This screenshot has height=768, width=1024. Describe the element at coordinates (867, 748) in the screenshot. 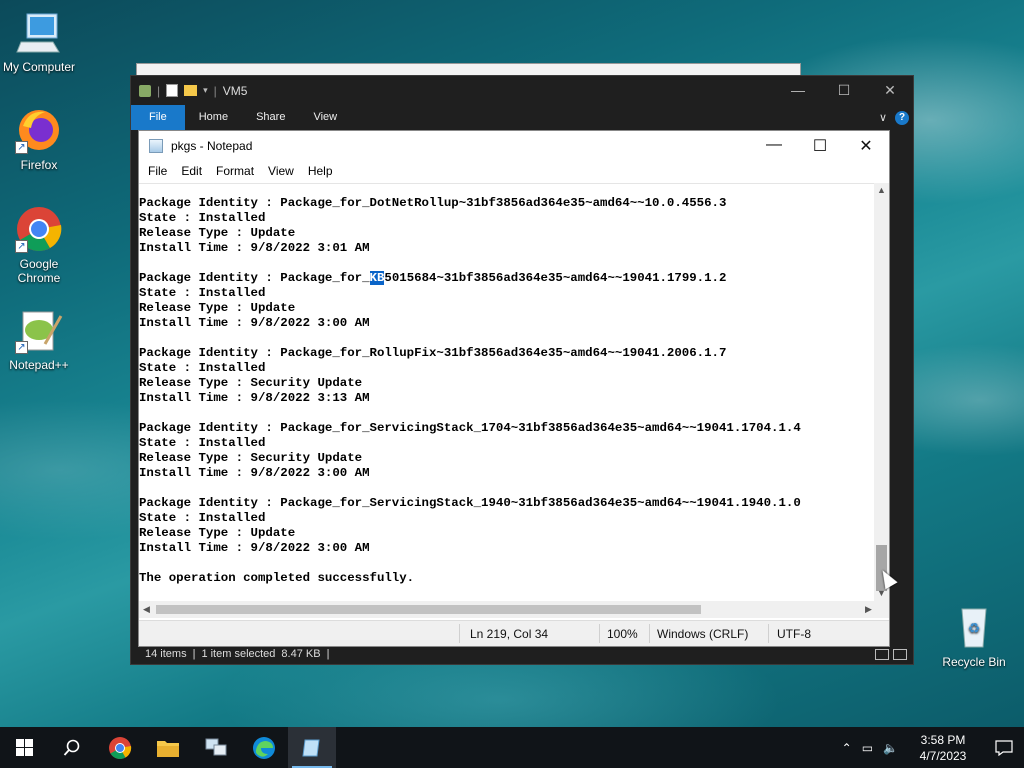

I see `network-status-icon: ▭` at that location.